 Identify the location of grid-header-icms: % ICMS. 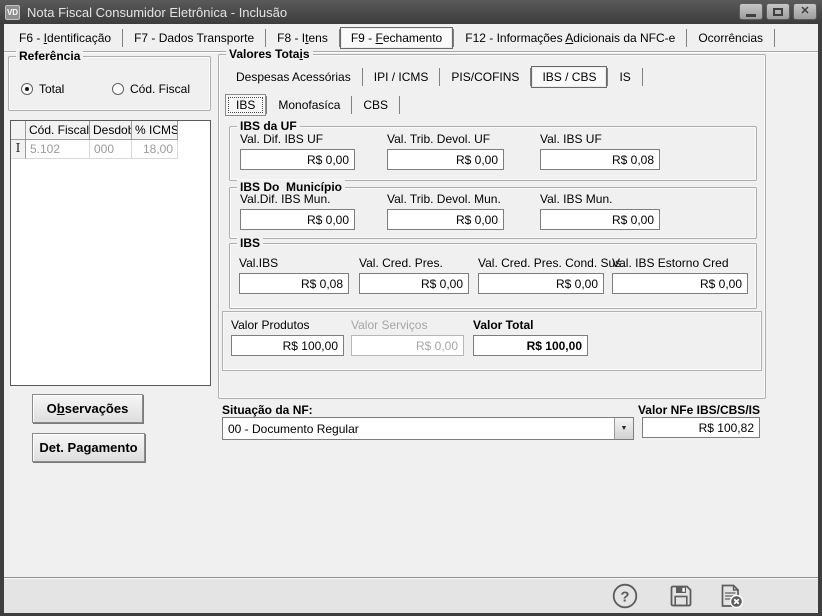
(155, 130).